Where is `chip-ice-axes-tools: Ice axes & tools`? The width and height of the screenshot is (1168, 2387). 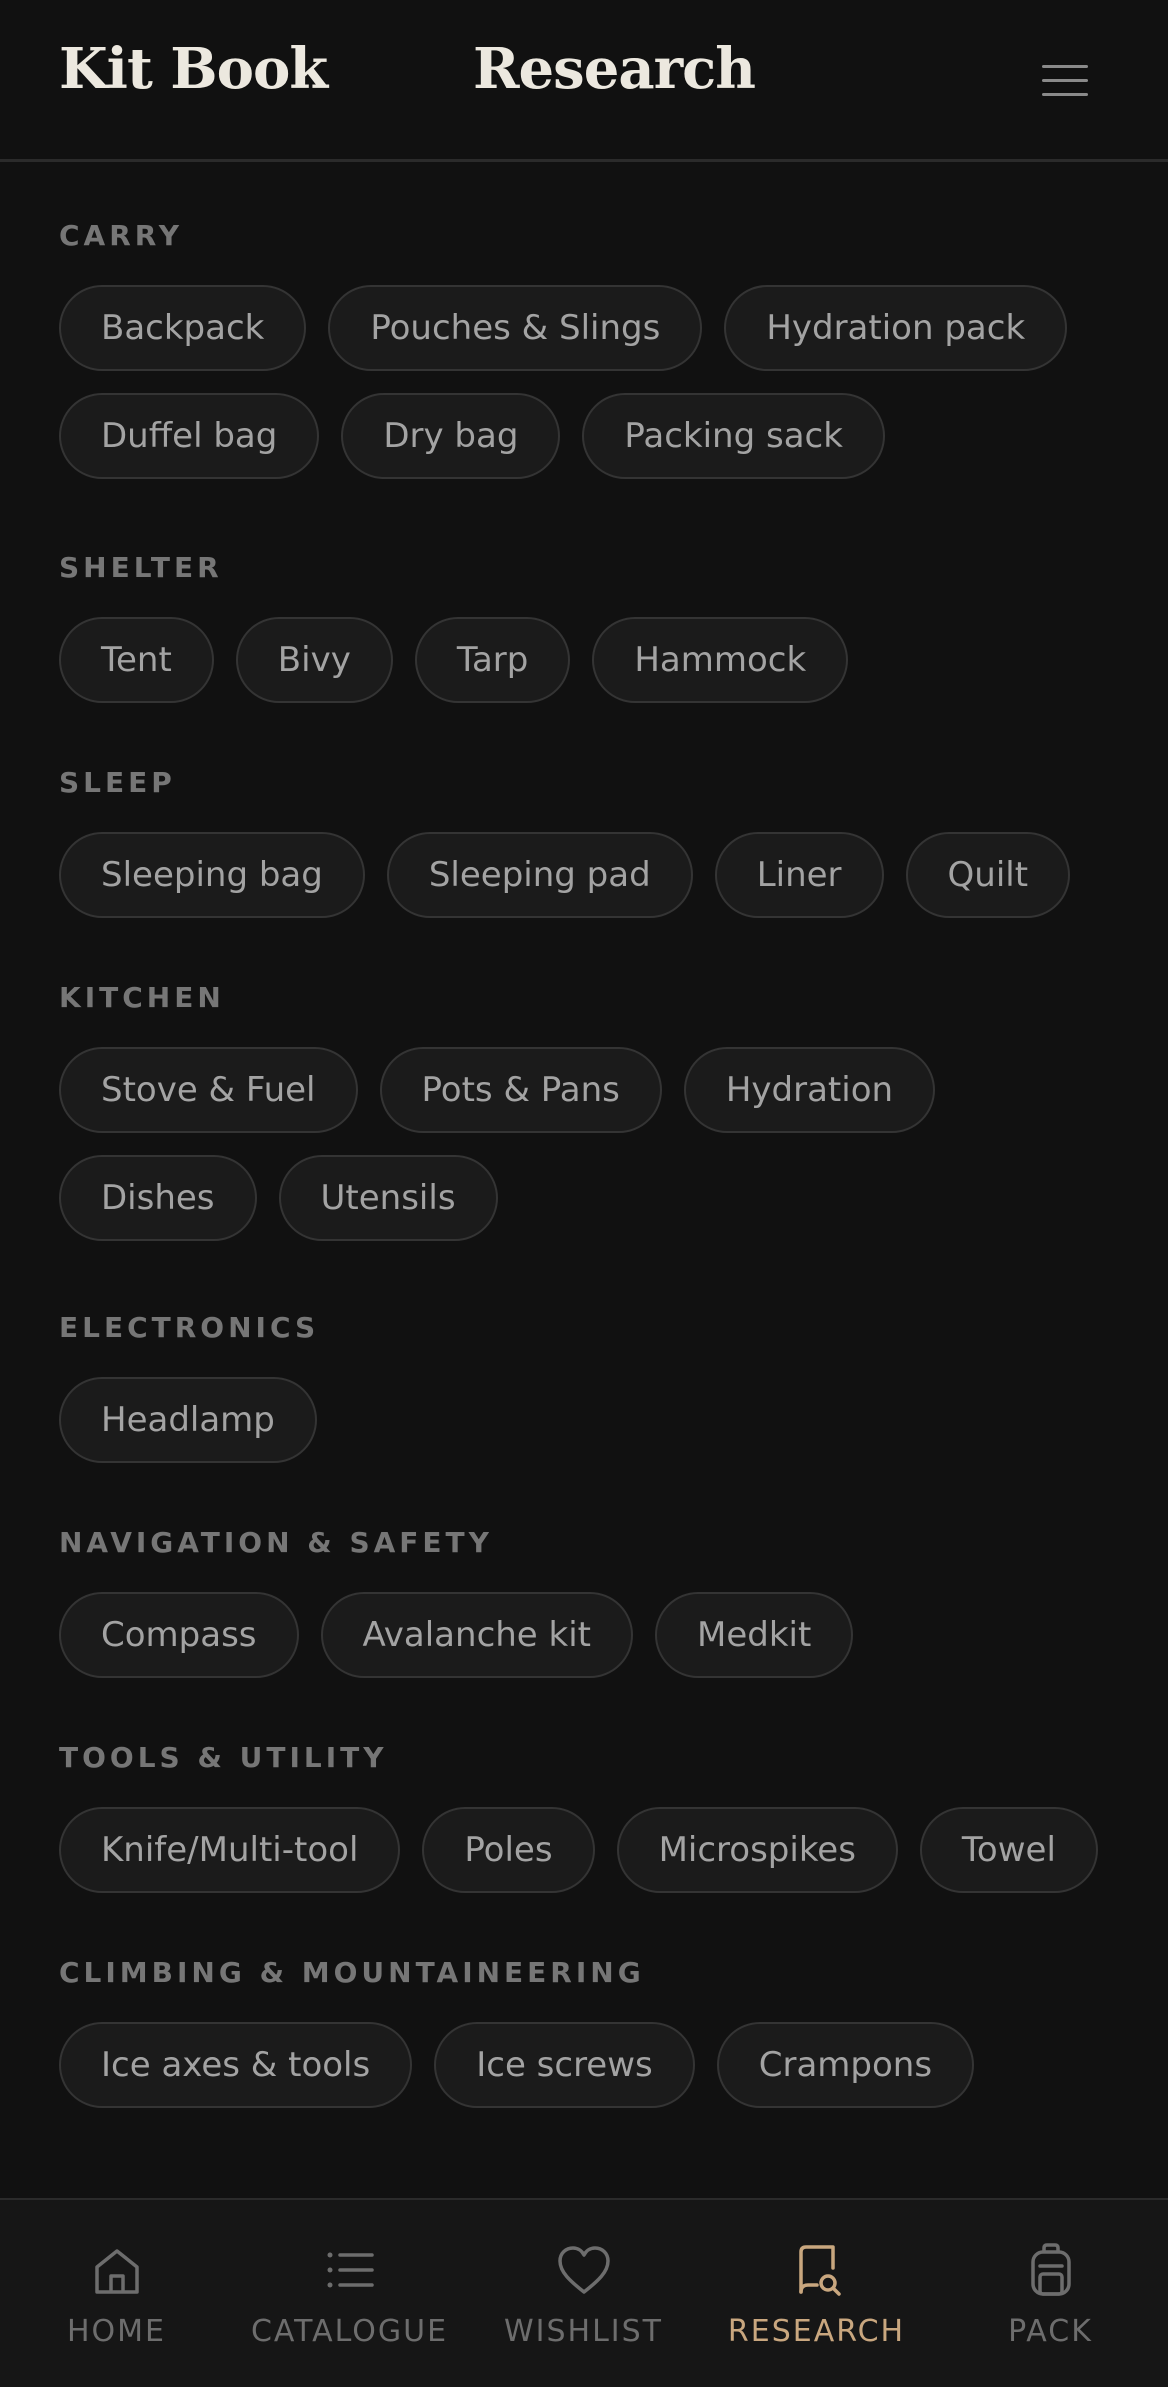
chip-ice-axes-tools: Ice axes & tools is located at coordinates (236, 2065).